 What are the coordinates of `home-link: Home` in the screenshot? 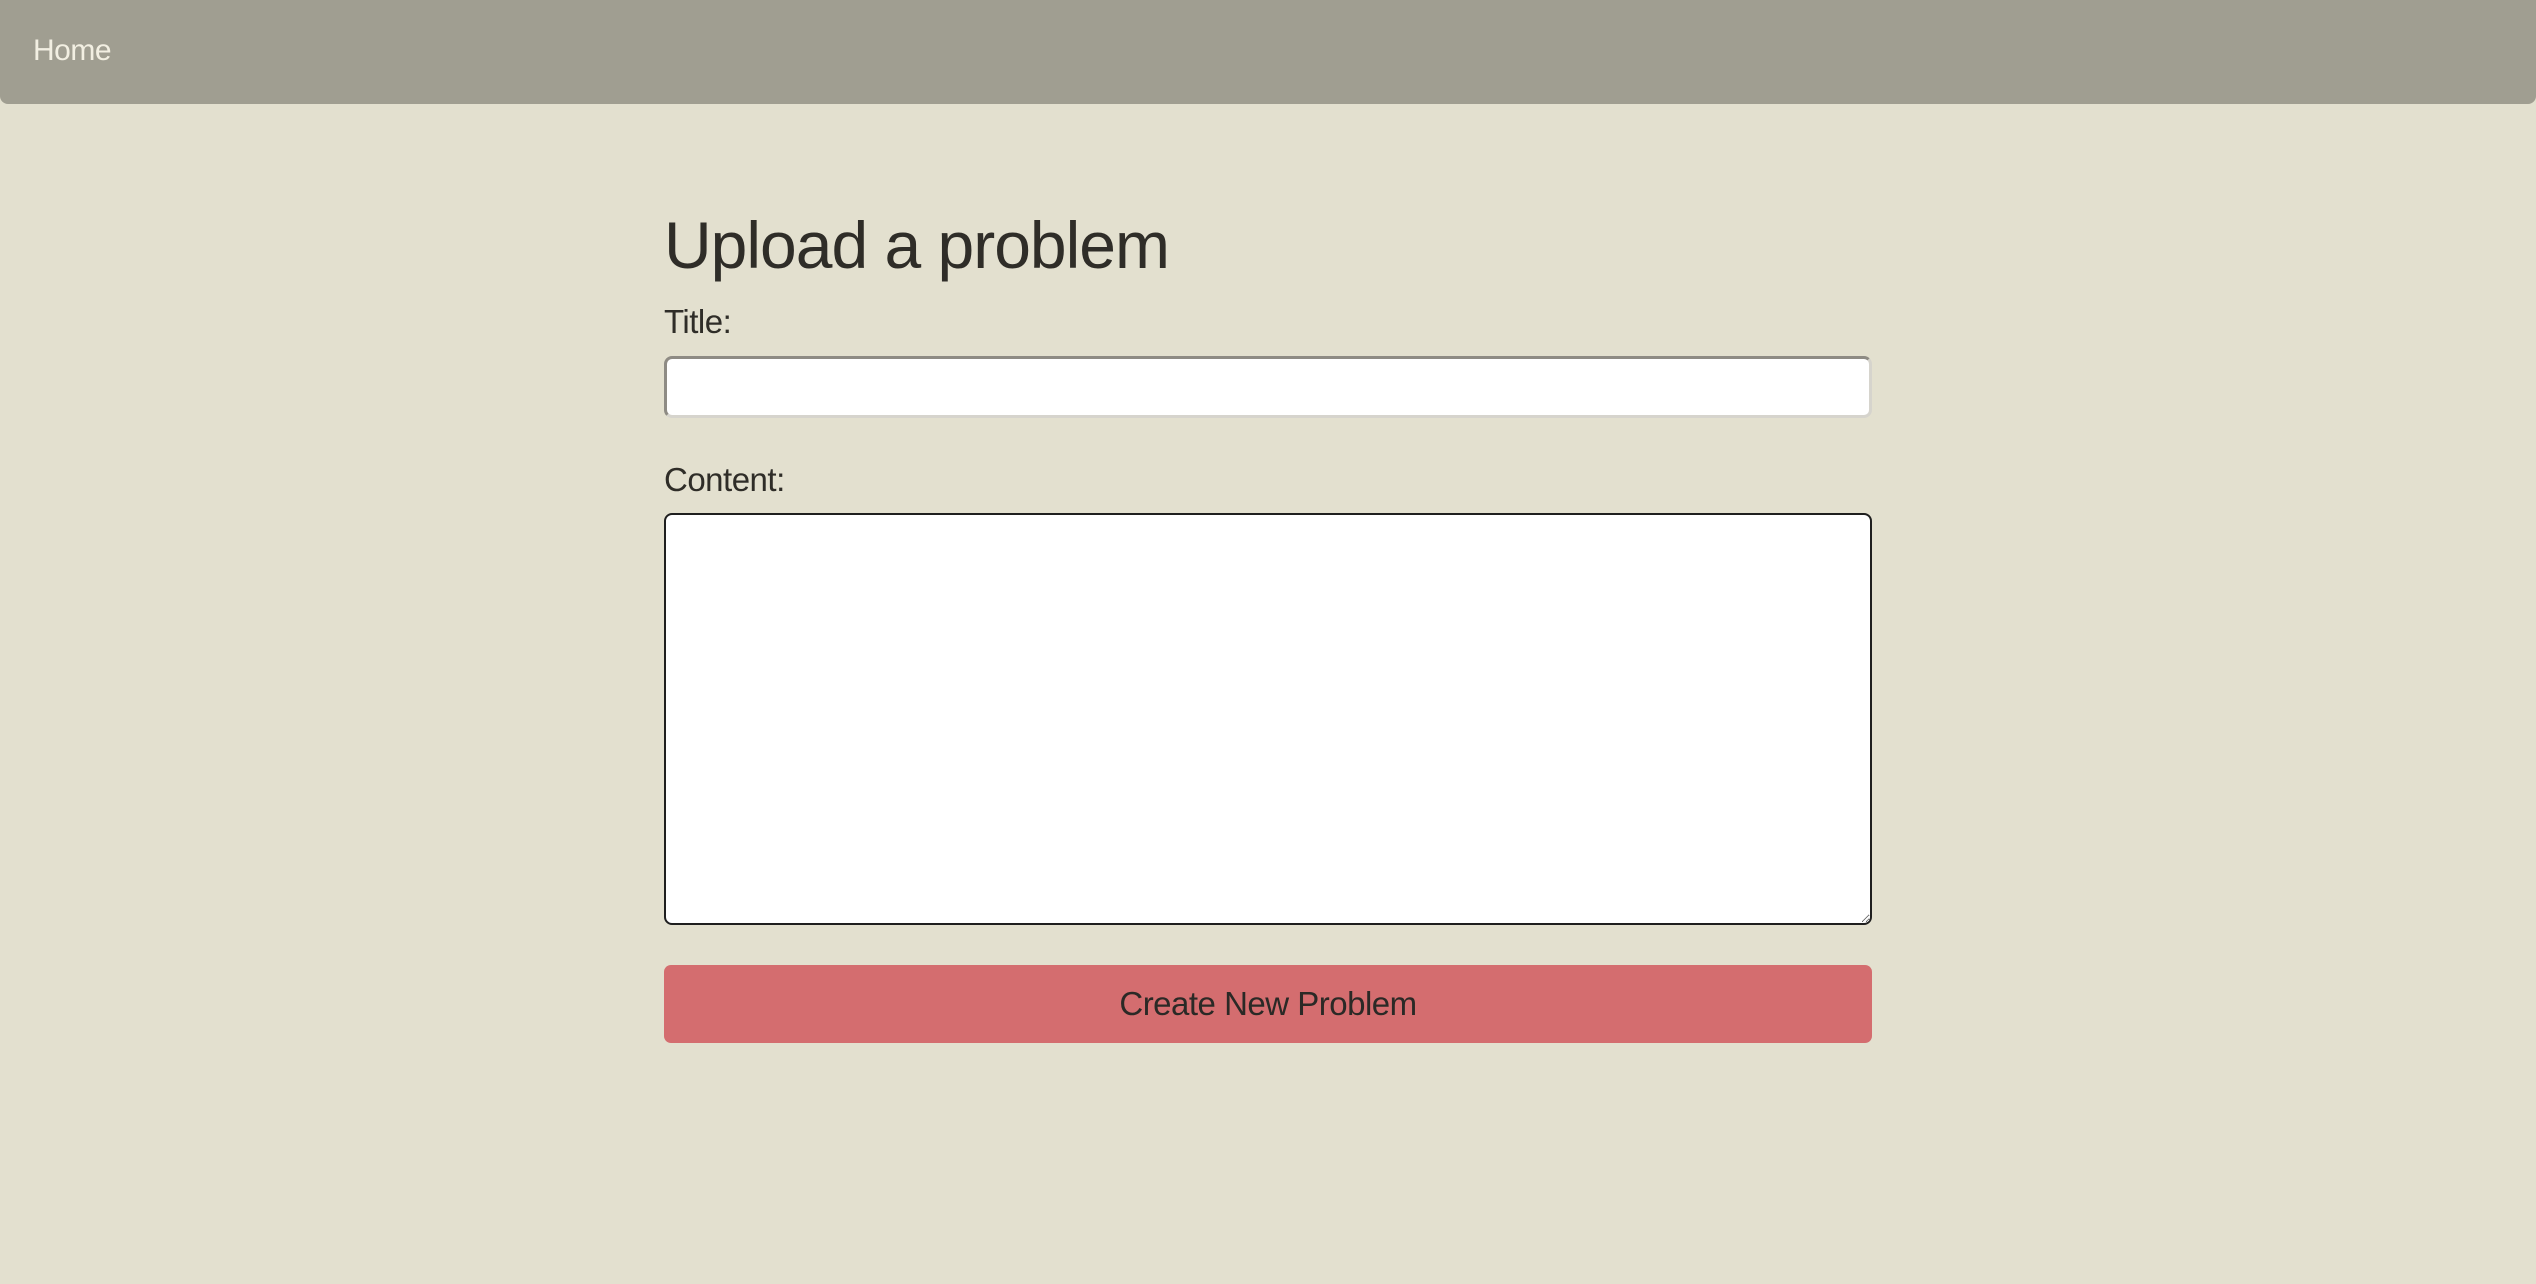 It's located at (72, 51).